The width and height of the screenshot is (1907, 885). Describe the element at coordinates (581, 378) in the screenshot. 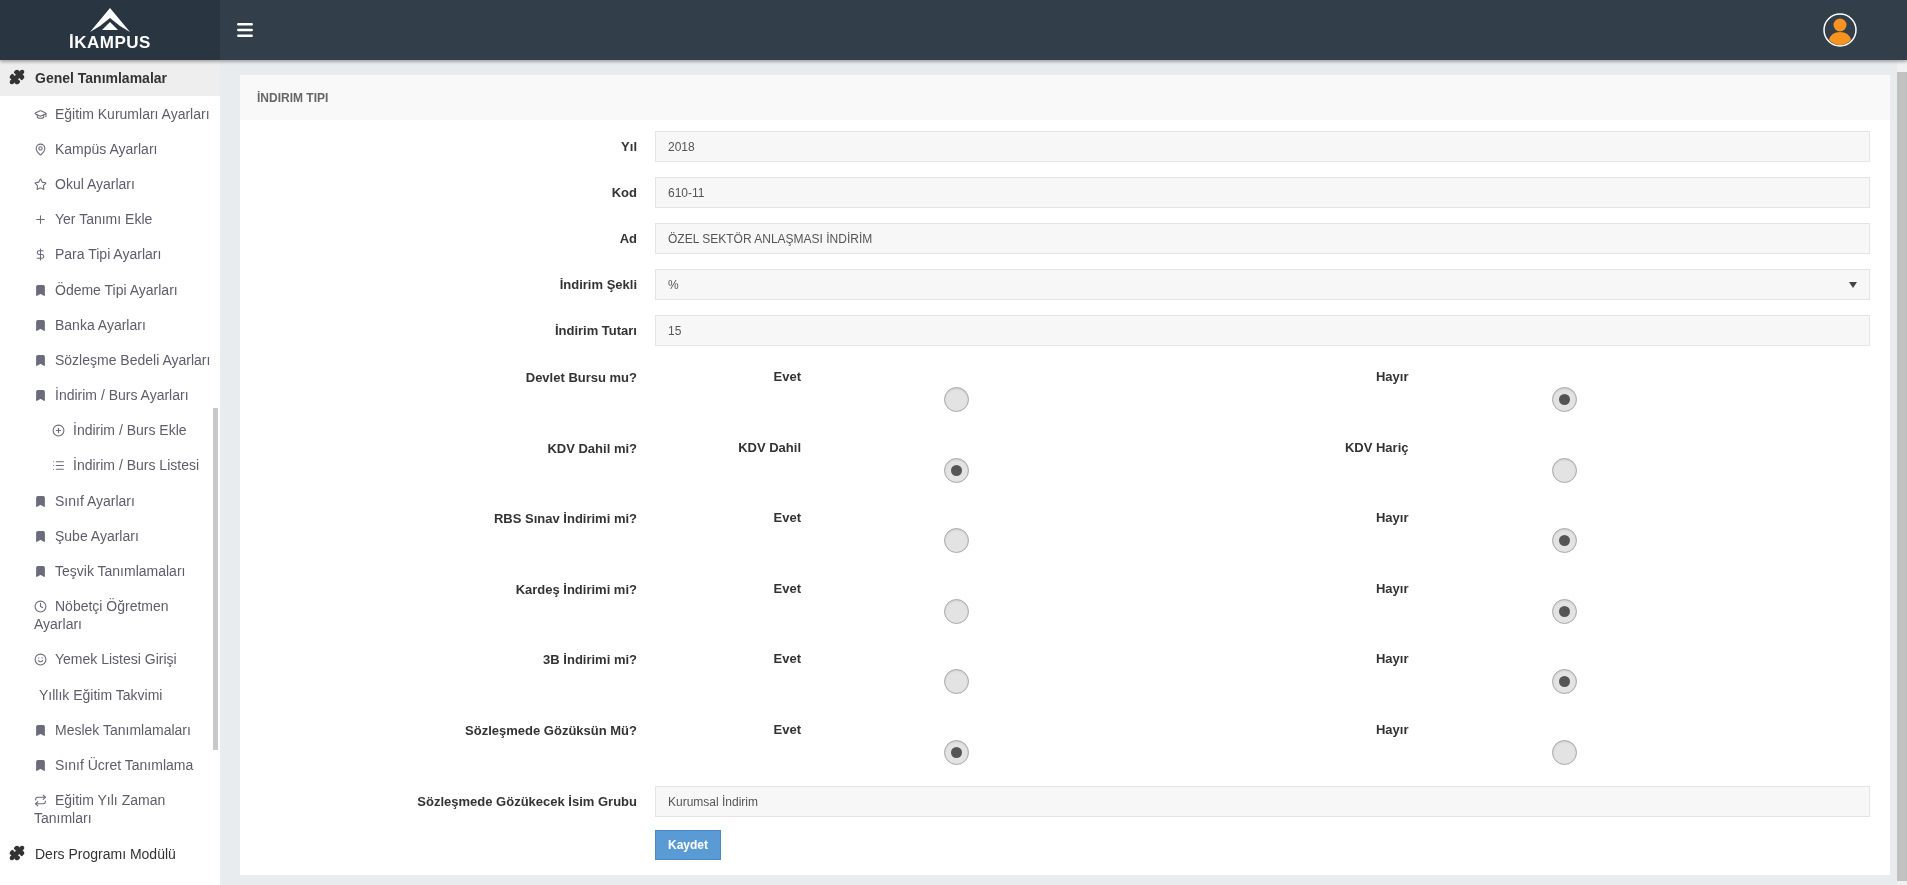

I see `question-label: Devlet Bursu mu?` at that location.